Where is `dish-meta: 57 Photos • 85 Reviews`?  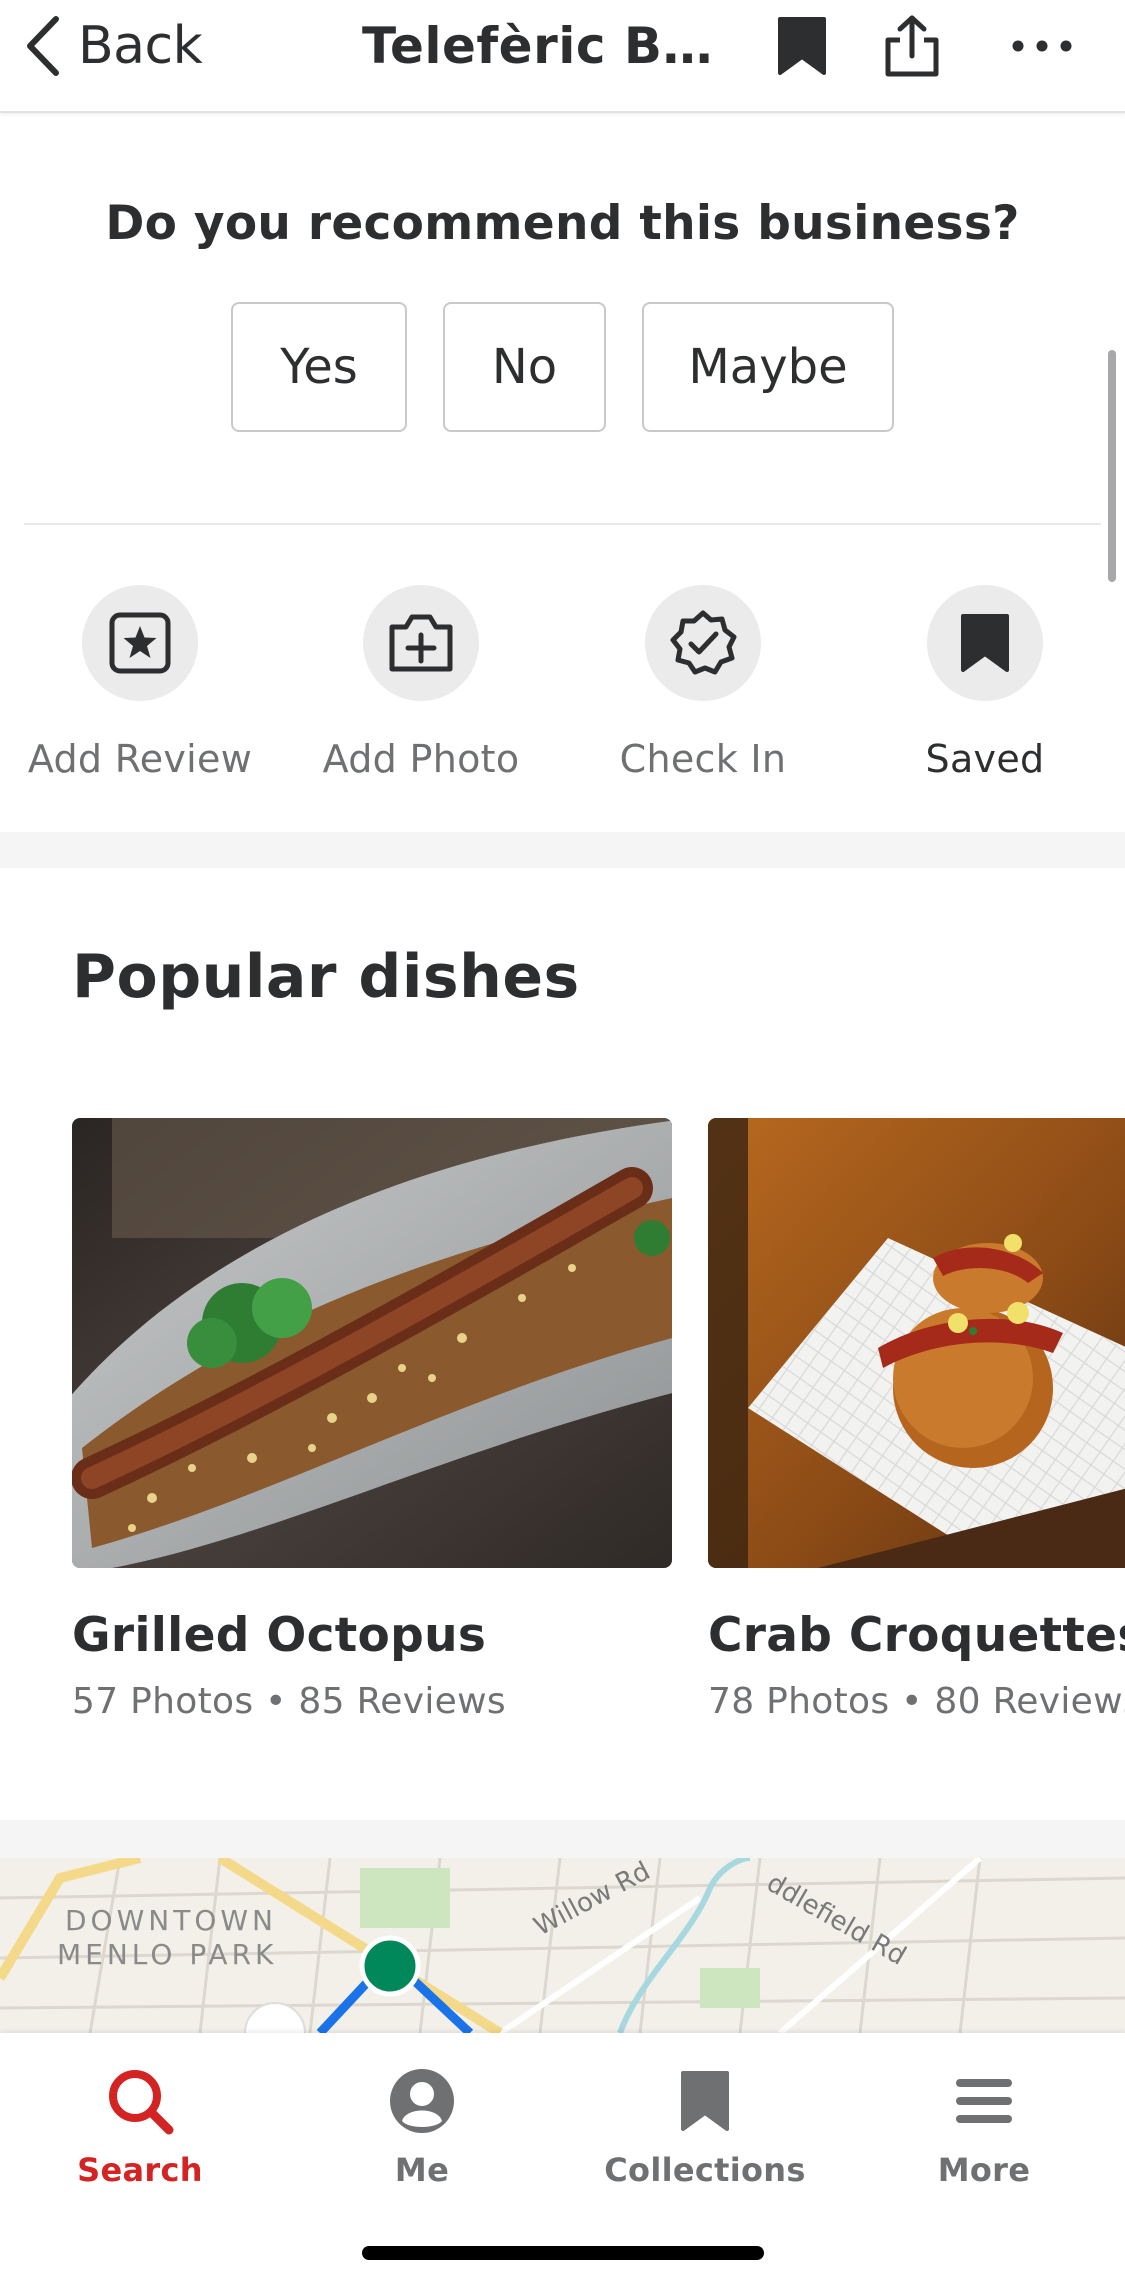 dish-meta: 57 Photos • 85 Reviews is located at coordinates (289, 1701).